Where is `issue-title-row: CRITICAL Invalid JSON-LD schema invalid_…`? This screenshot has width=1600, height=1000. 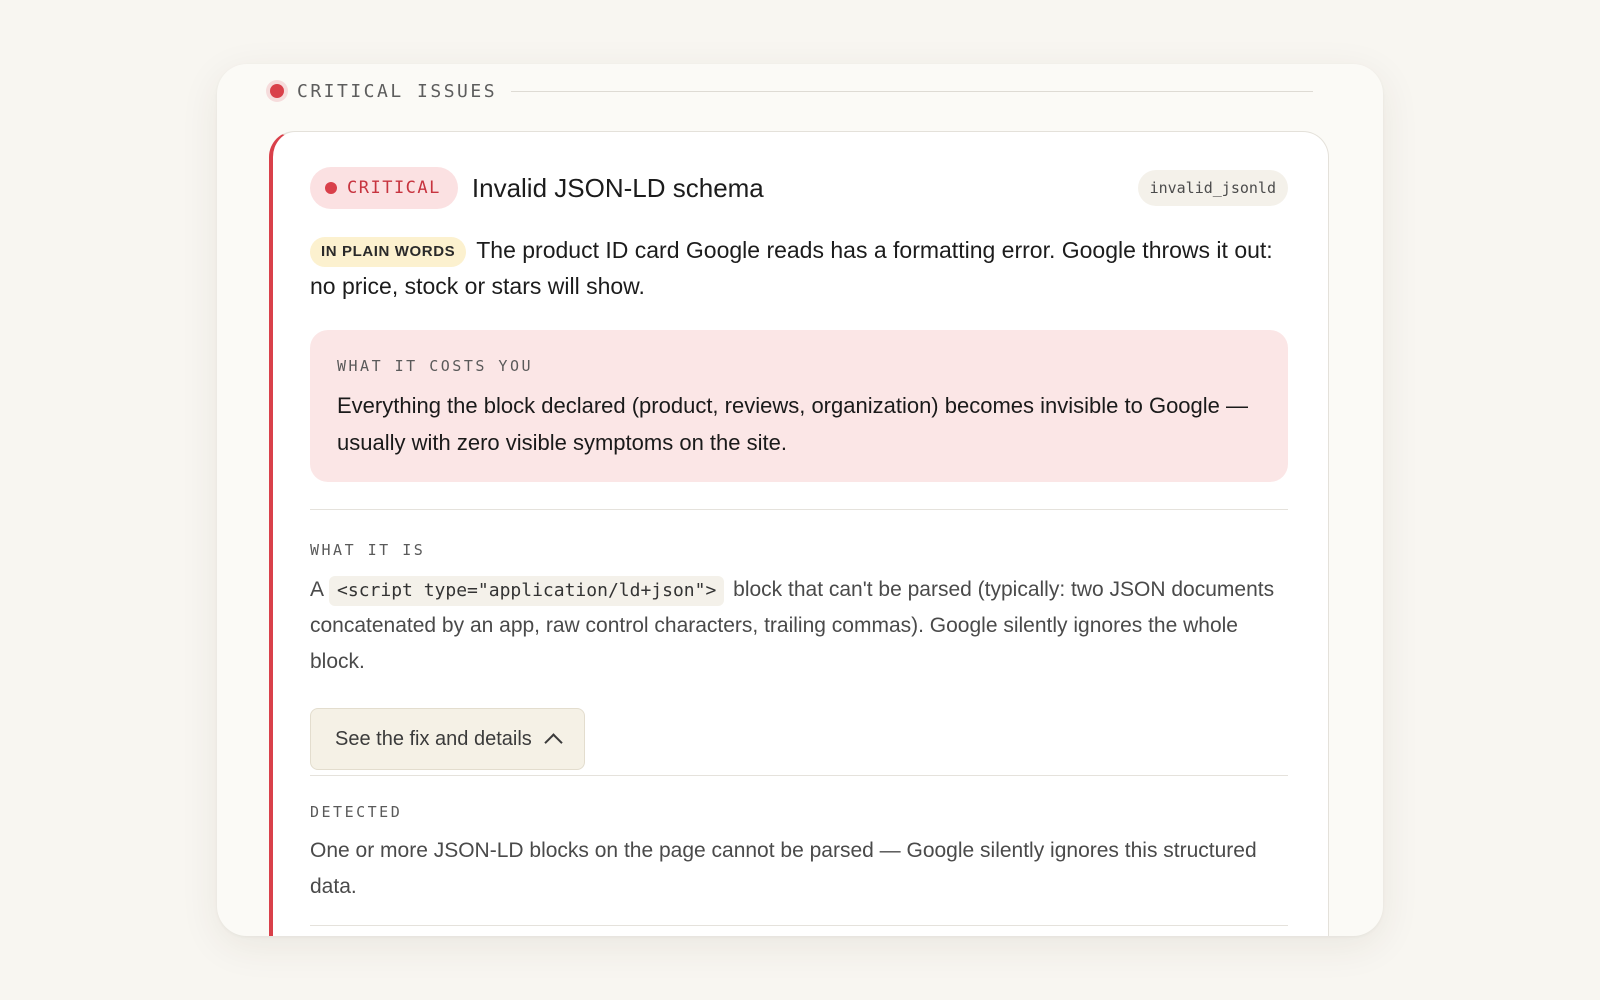
issue-title-row: CRITICAL Invalid JSON-LD schema invalid_… is located at coordinates (799, 188).